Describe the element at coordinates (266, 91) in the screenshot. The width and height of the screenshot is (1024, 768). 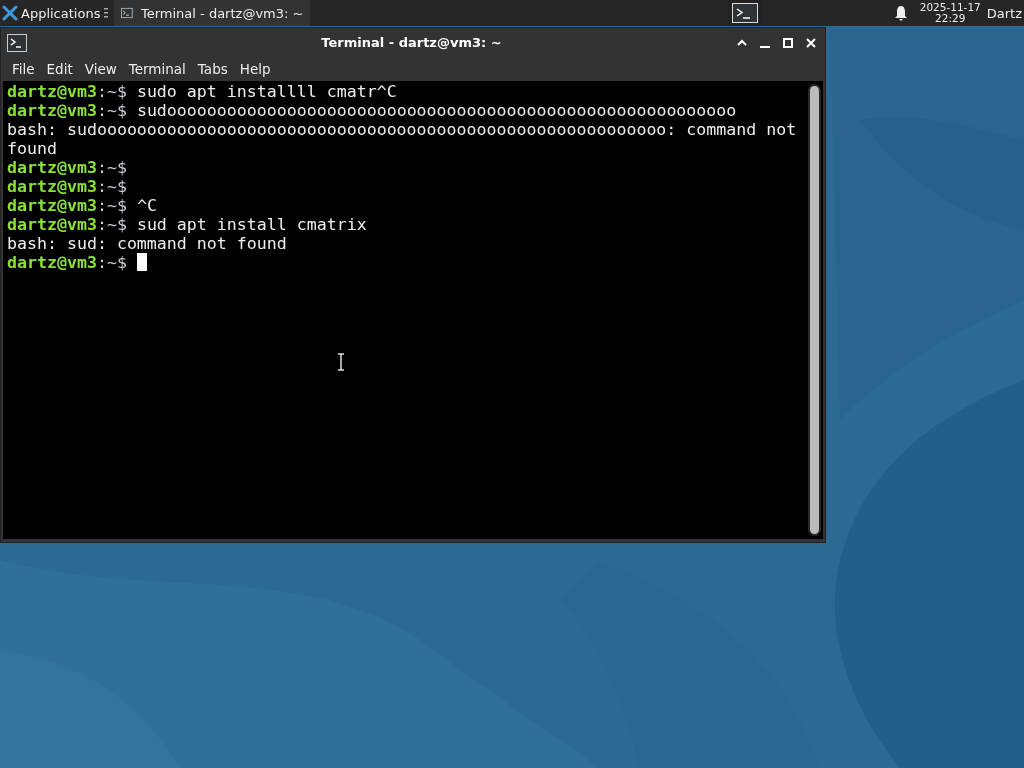
I see `command-text: sudo apt installll cmatr^C` at that location.